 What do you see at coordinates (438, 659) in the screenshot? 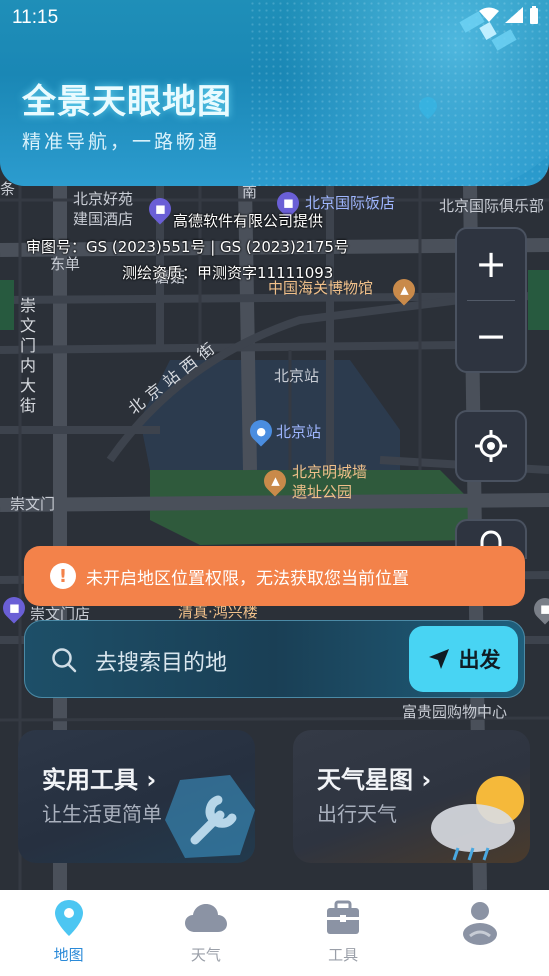
I see `navigation-arrow-icon` at bounding box center [438, 659].